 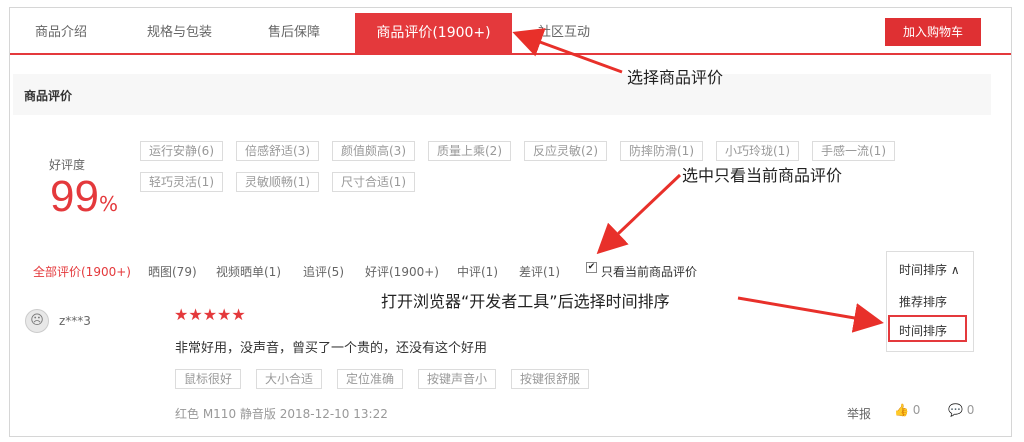 What do you see at coordinates (810, 314) in the screenshot?
I see `arrow-to-time-sort` at bounding box center [810, 314].